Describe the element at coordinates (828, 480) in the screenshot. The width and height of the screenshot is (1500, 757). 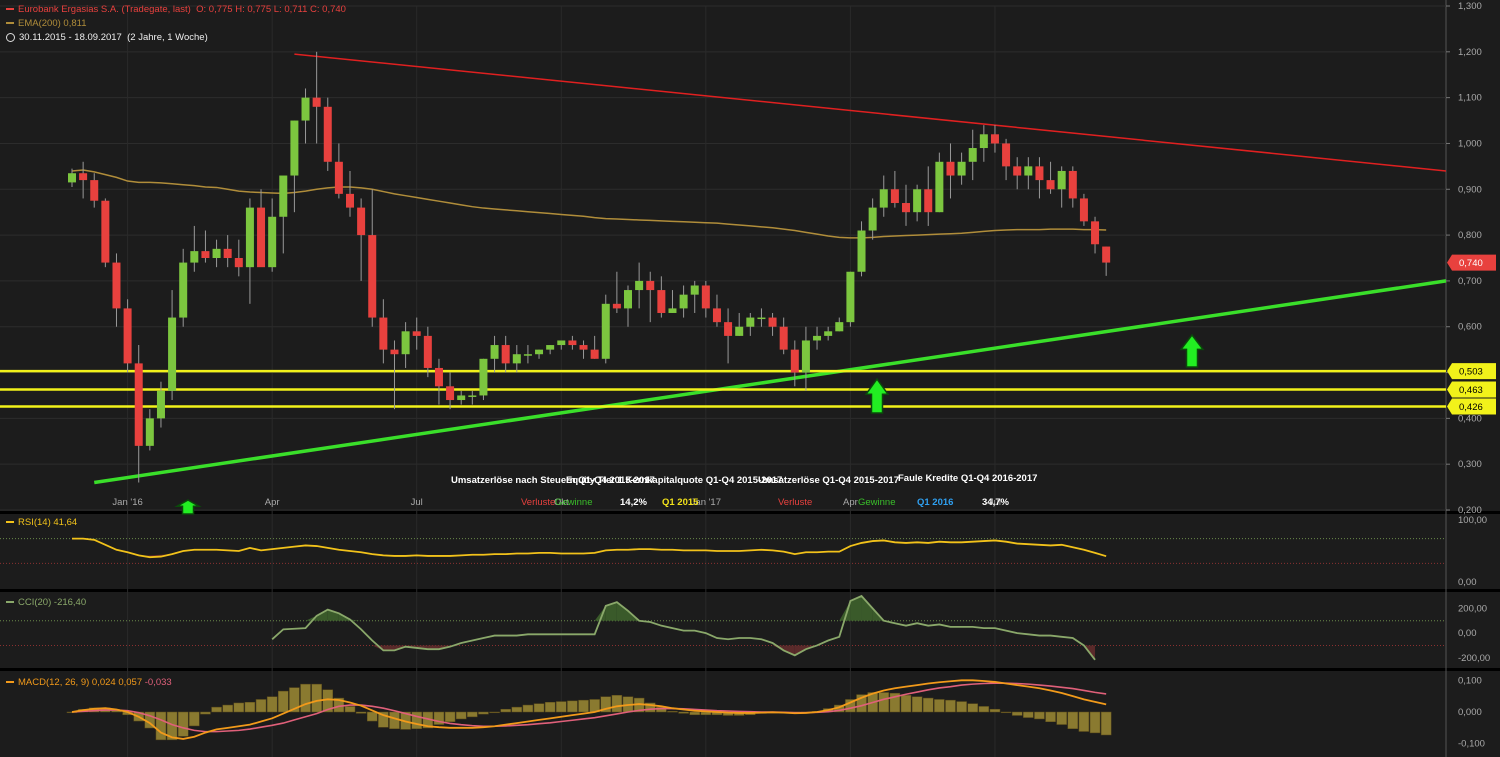
I see `annotation-revenue: Umsatzerlöse Q1-Q4 2015-2017` at that location.